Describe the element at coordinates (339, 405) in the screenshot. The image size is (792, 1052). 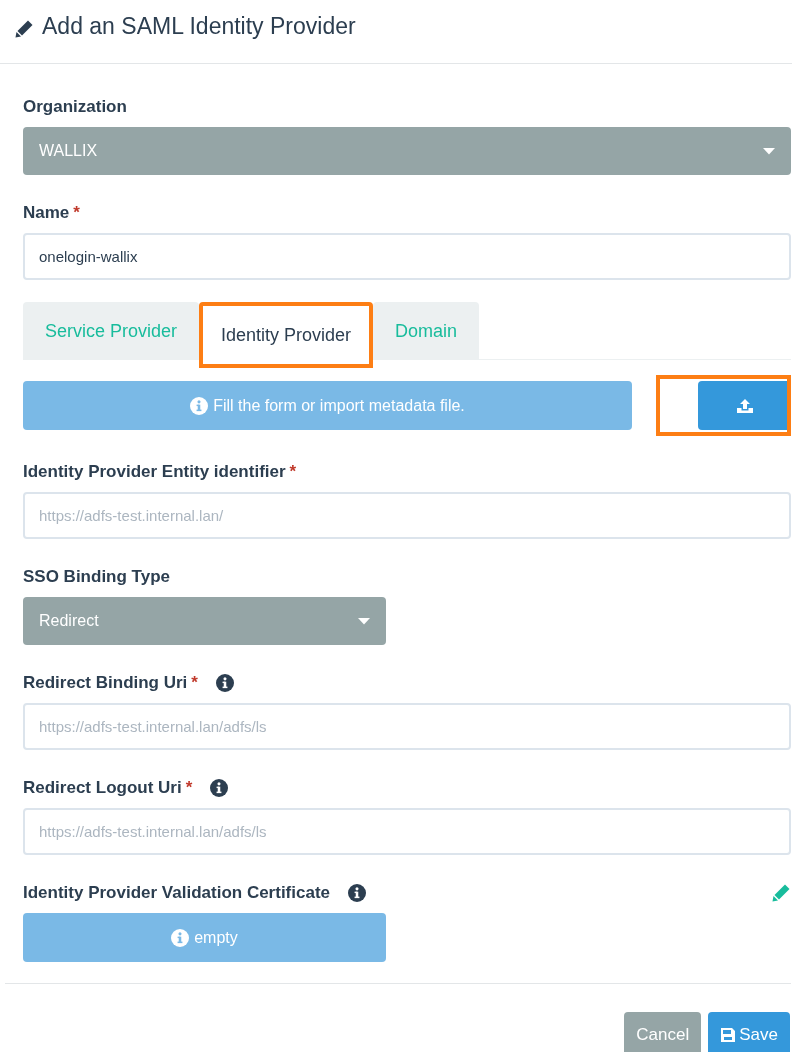
I see `banner-text: Fill the form or import metadata file.` at that location.